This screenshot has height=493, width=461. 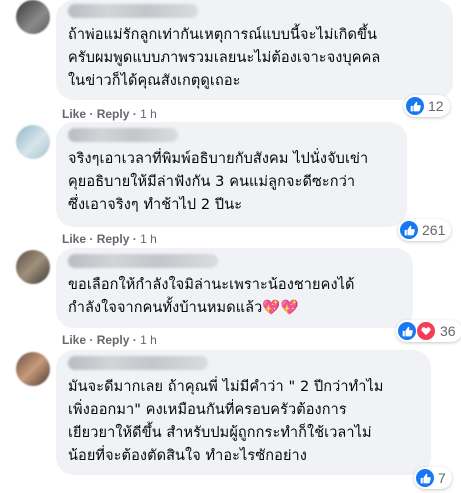 I want to click on reaction-count: 261, so click(x=434, y=230).